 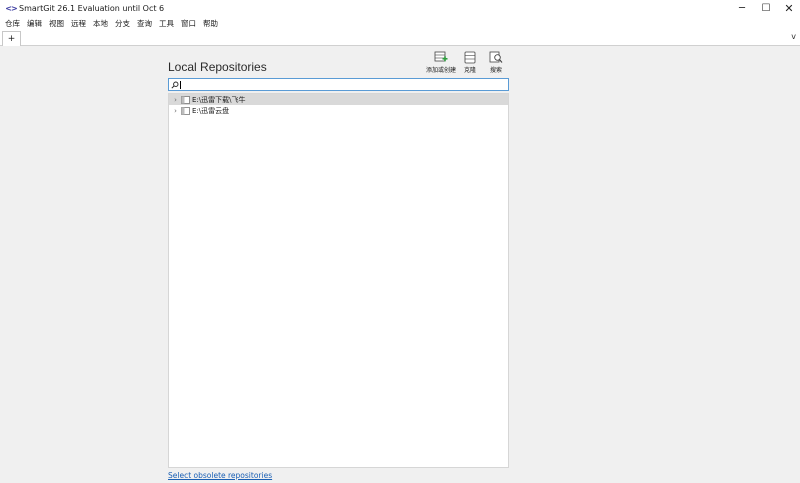 I want to click on search-repository-icon, so click(x=496, y=57).